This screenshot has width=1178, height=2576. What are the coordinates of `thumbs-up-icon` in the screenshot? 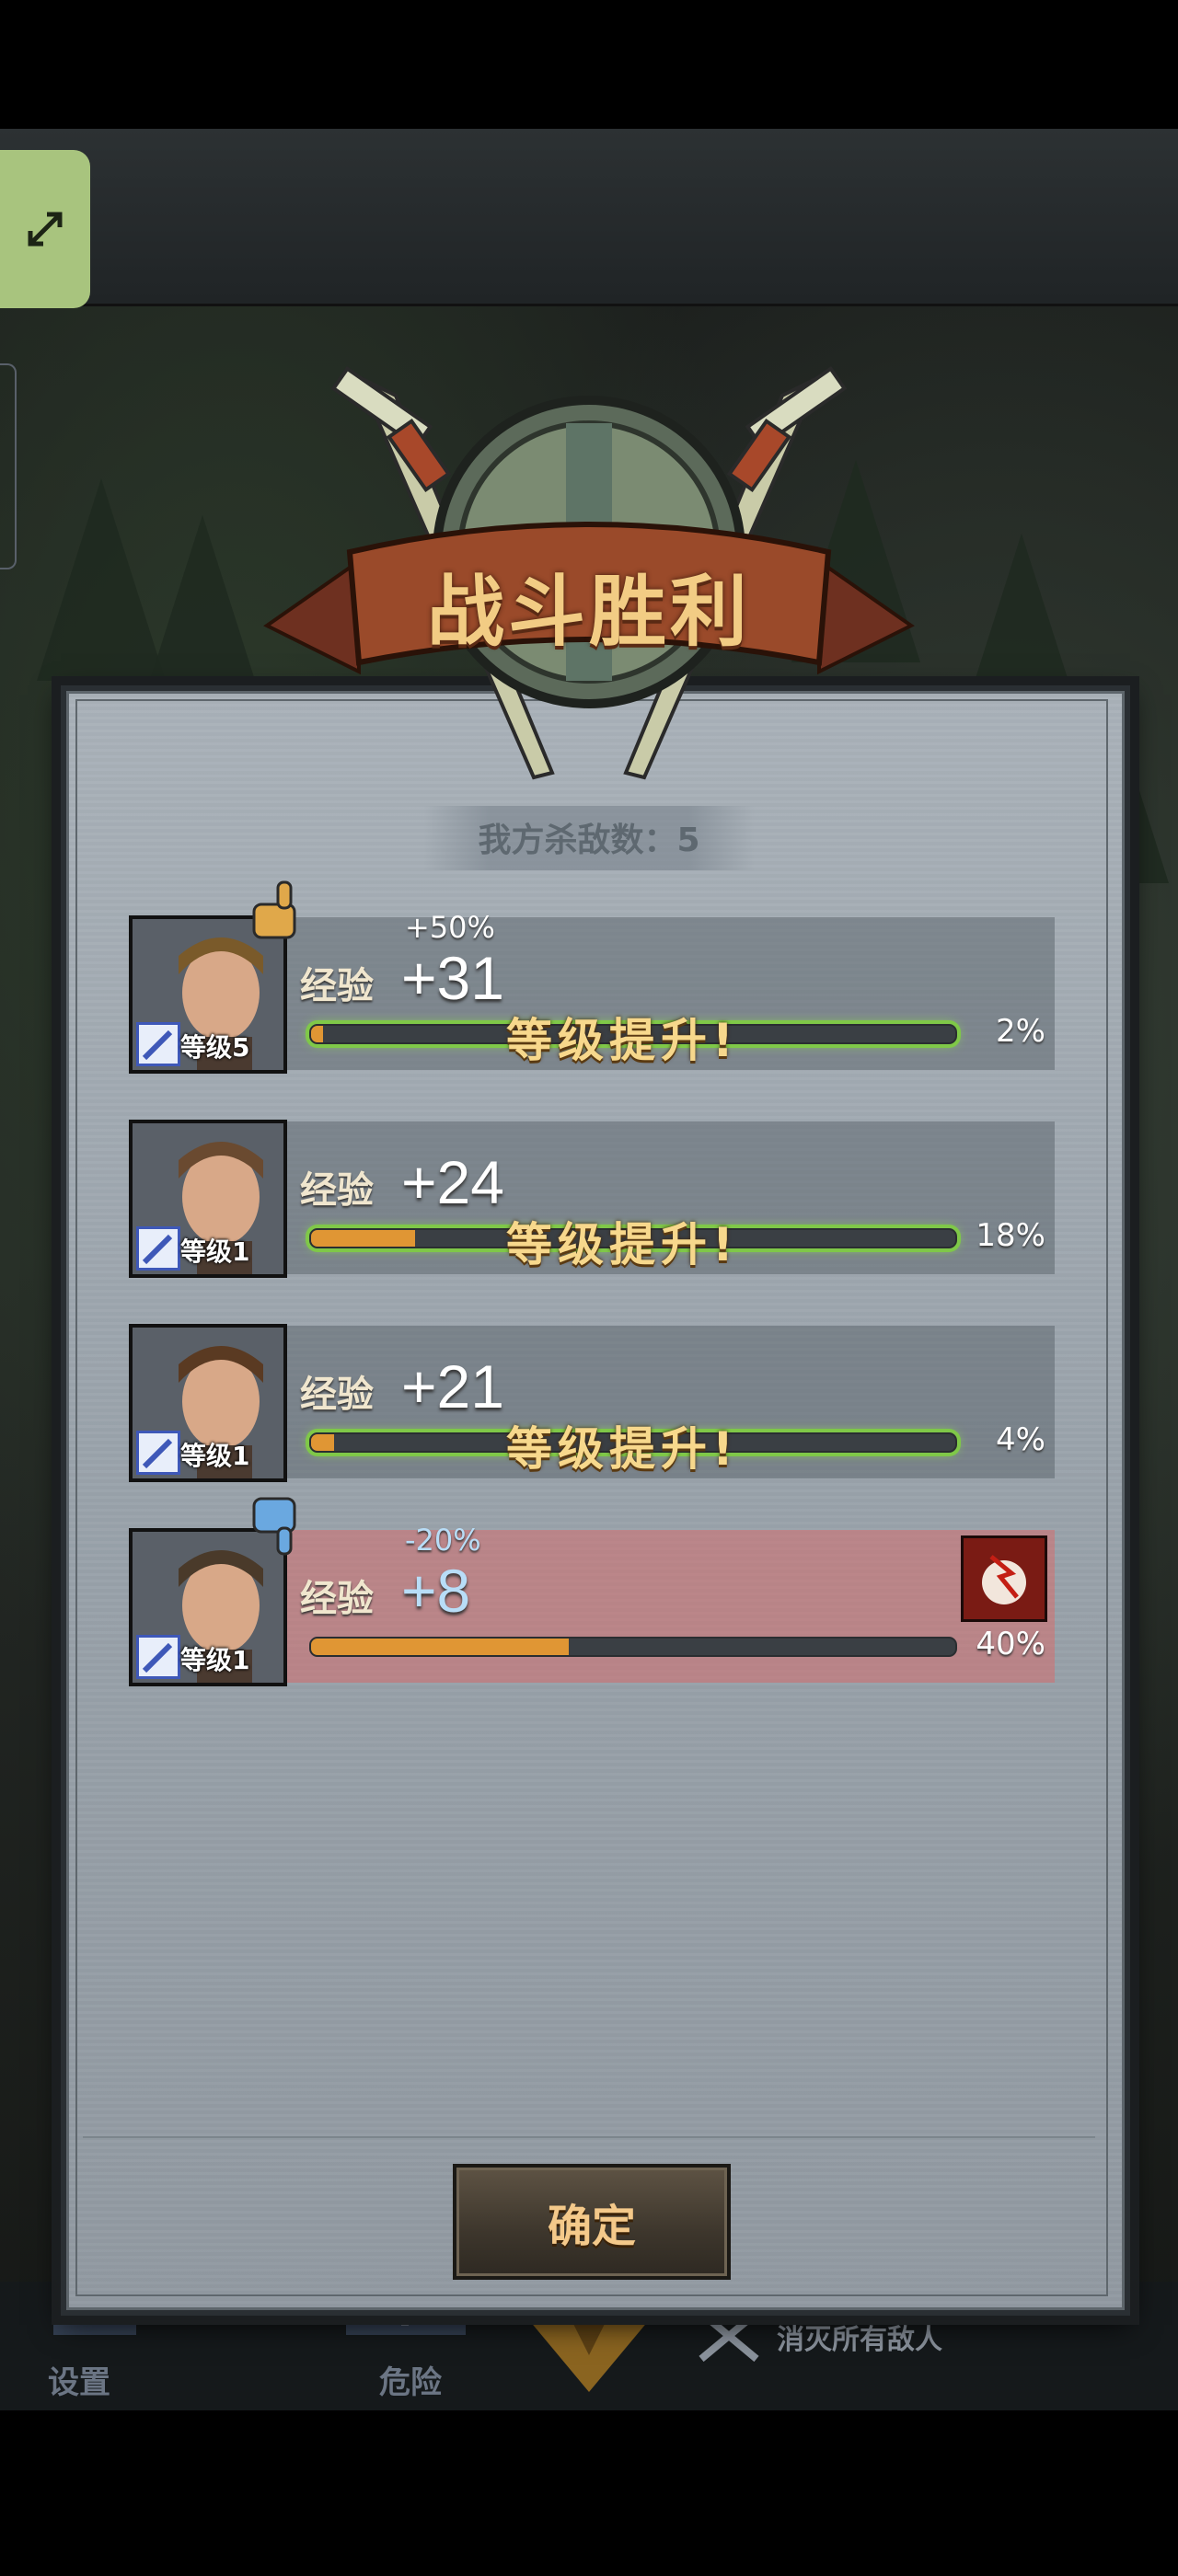 It's located at (280, 914).